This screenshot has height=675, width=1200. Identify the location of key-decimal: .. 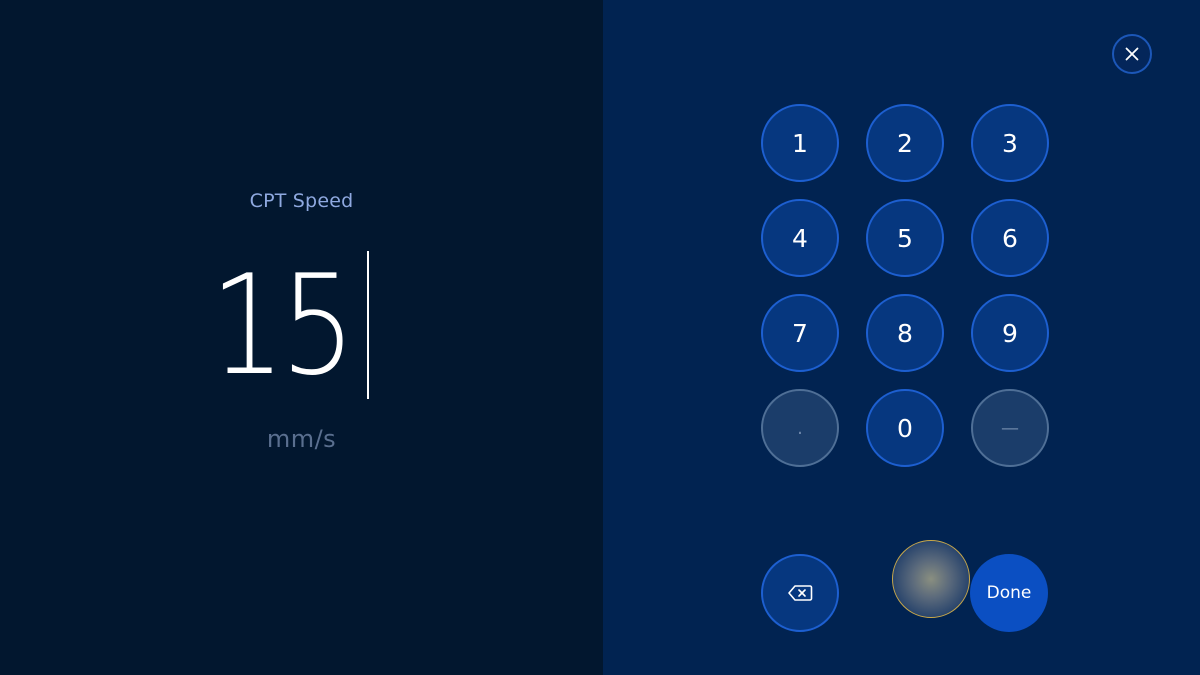
(800, 428).